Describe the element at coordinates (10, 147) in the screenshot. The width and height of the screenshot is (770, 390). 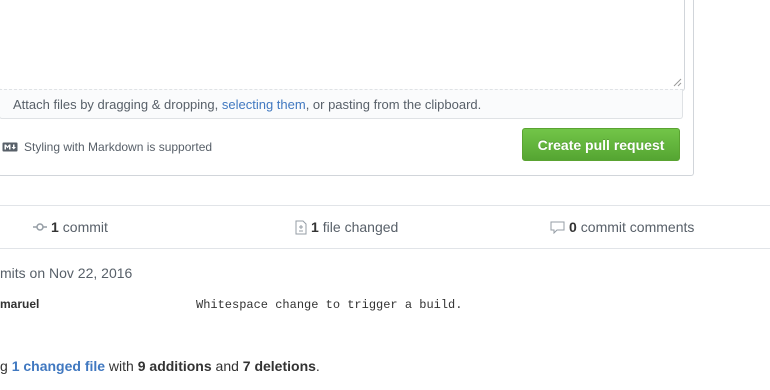
I see `markdown-icon` at that location.